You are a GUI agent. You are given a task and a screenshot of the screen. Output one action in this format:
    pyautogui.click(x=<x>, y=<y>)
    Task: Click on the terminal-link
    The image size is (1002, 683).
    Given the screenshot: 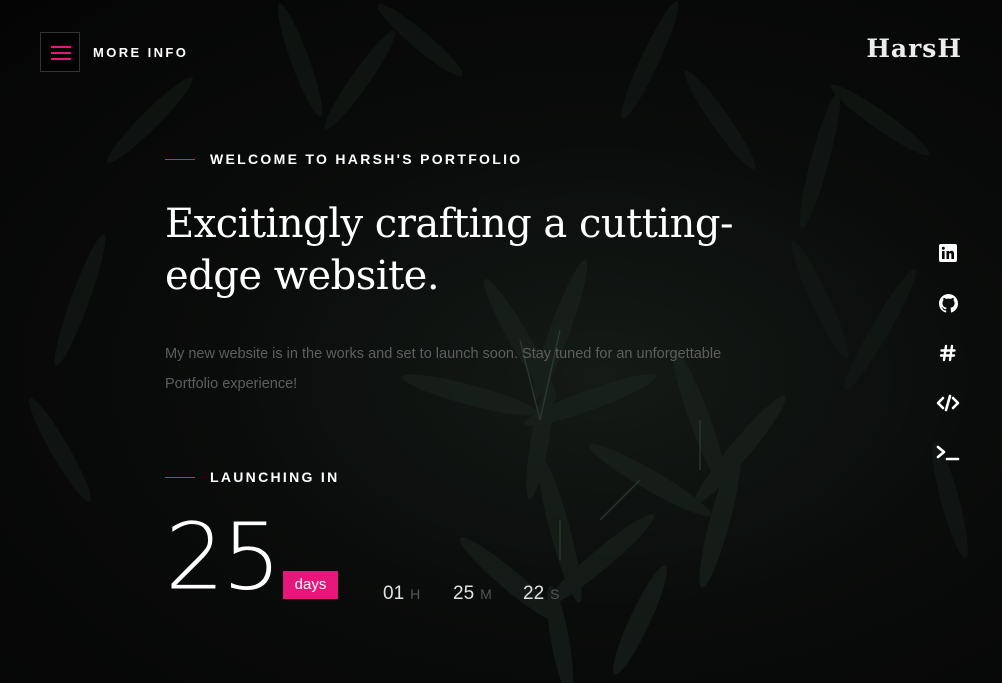 What is the action you would take?
    pyautogui.click(x=948, y=453)
    